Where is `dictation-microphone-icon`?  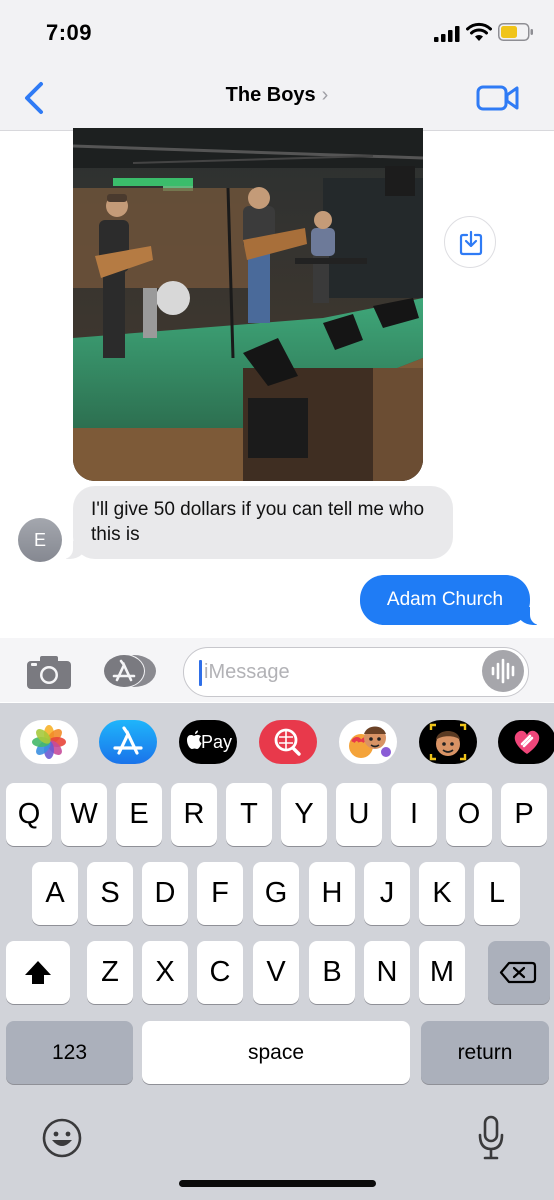 dictation-microphone-icon is located at coordinates (491, 1138).